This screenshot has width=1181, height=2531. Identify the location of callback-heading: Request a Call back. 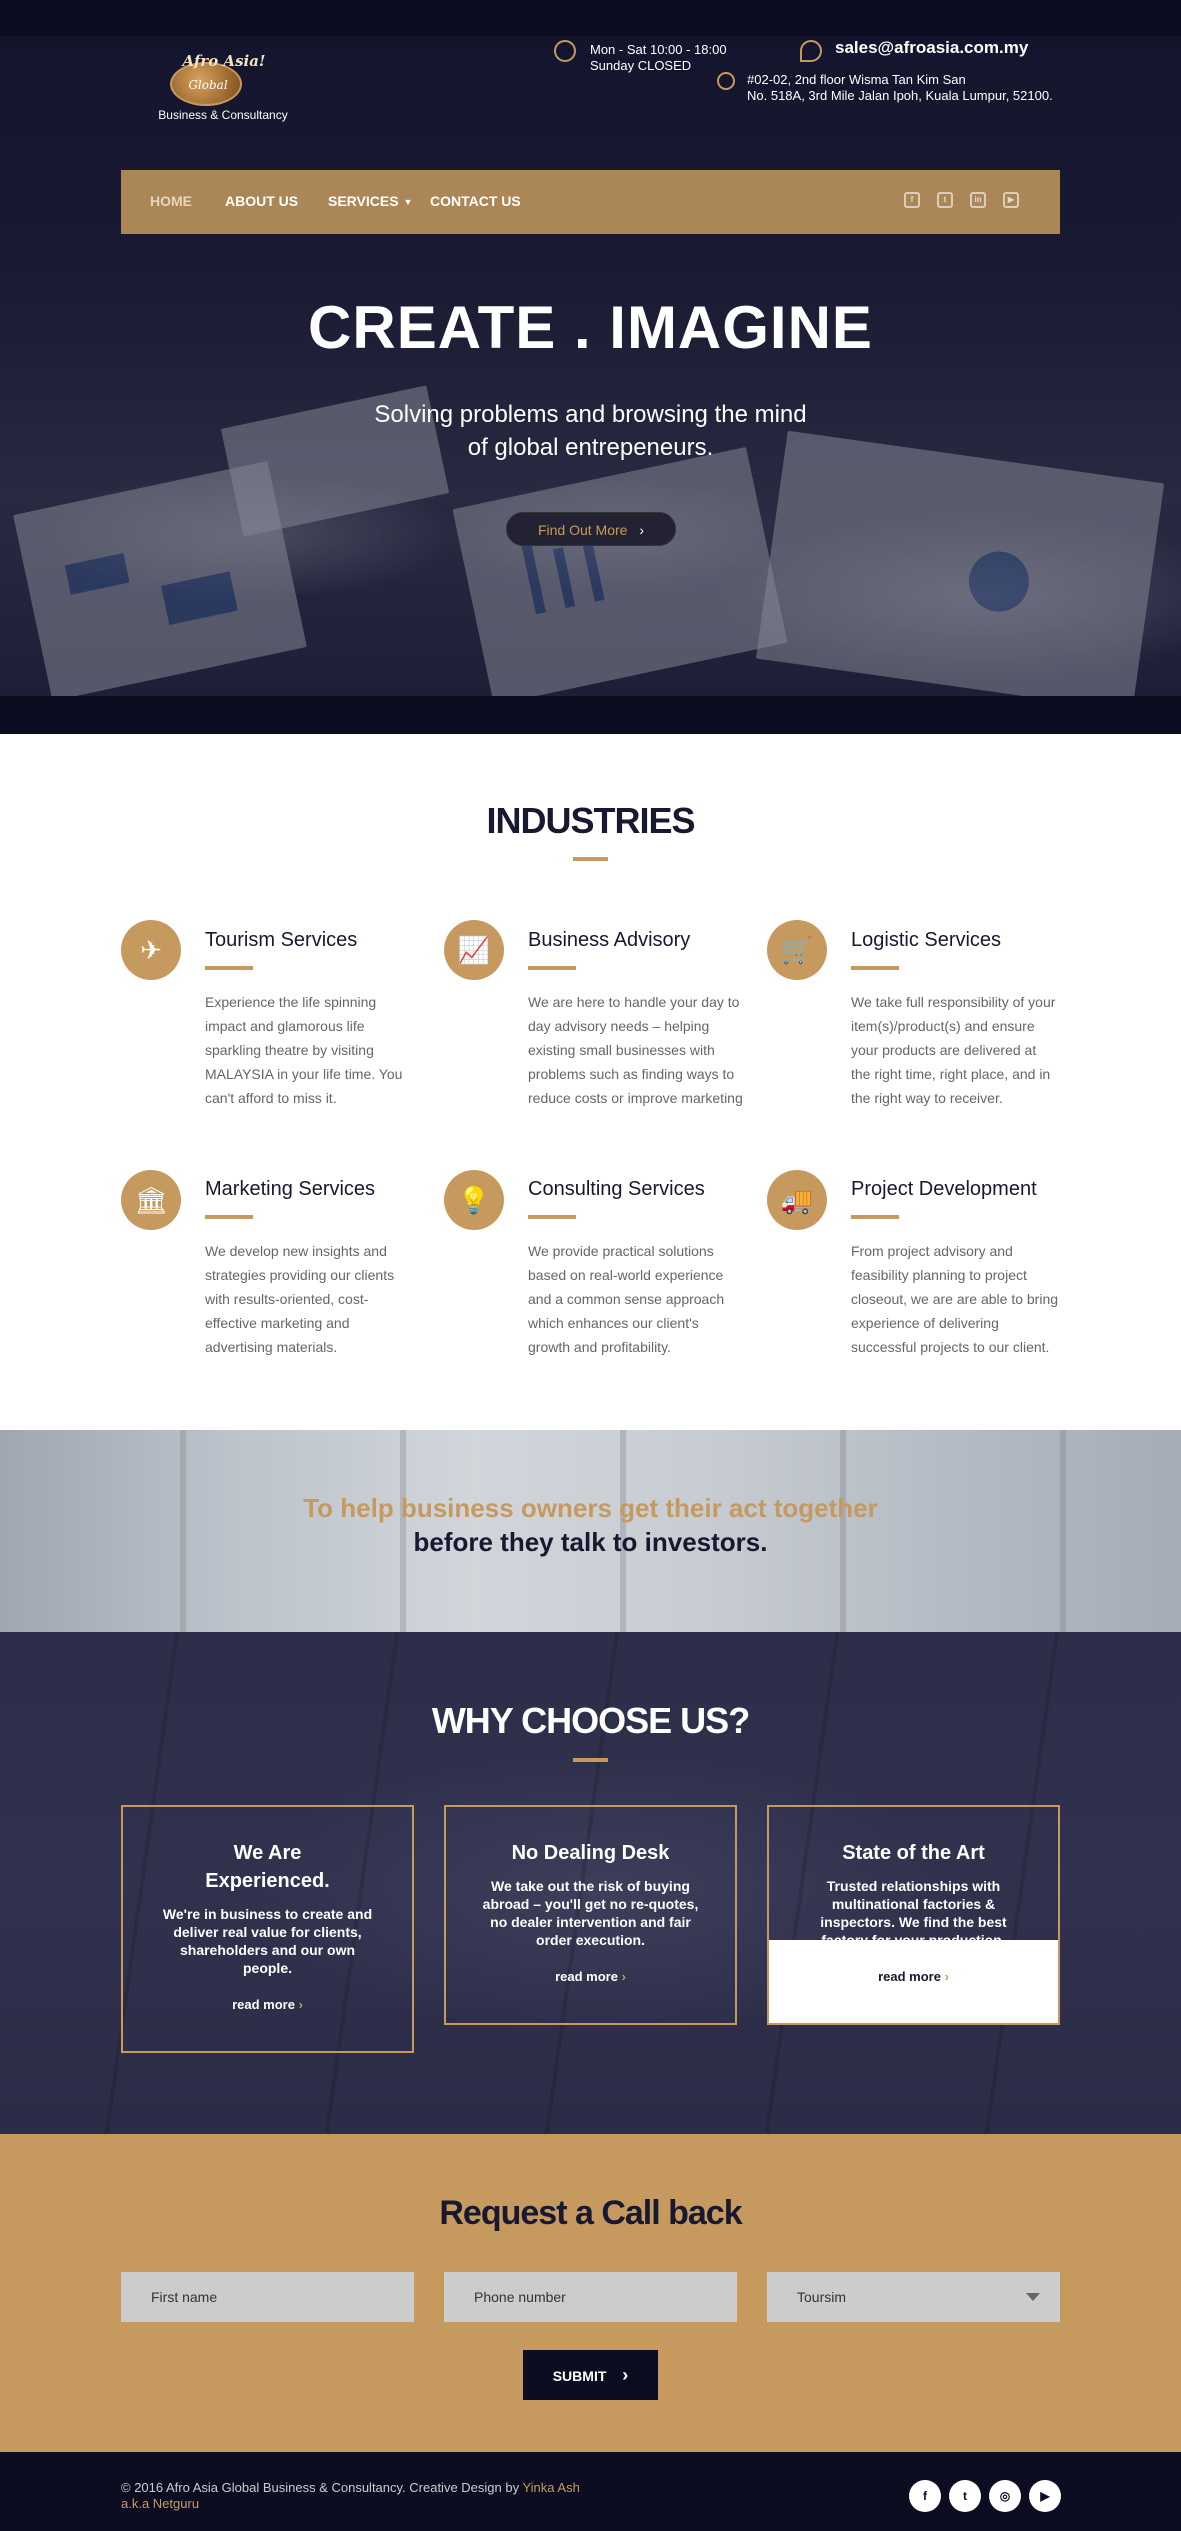
(590, 2213).